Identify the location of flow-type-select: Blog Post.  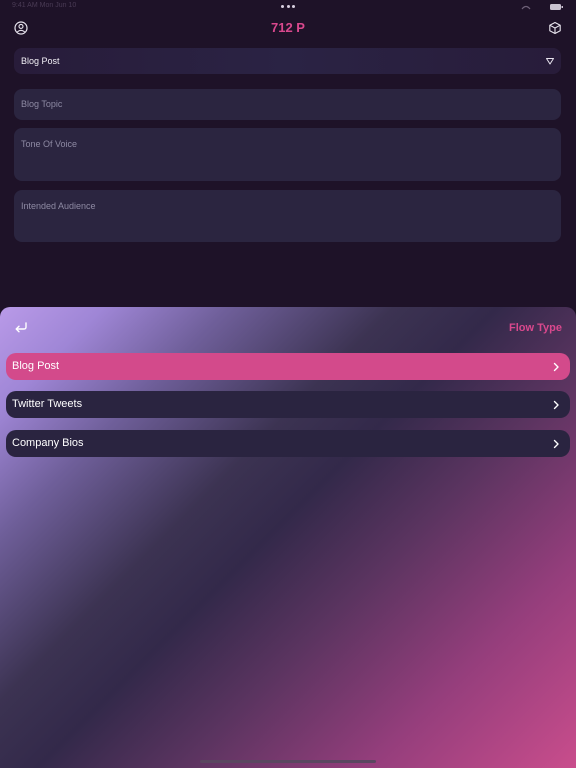
(287, 61).